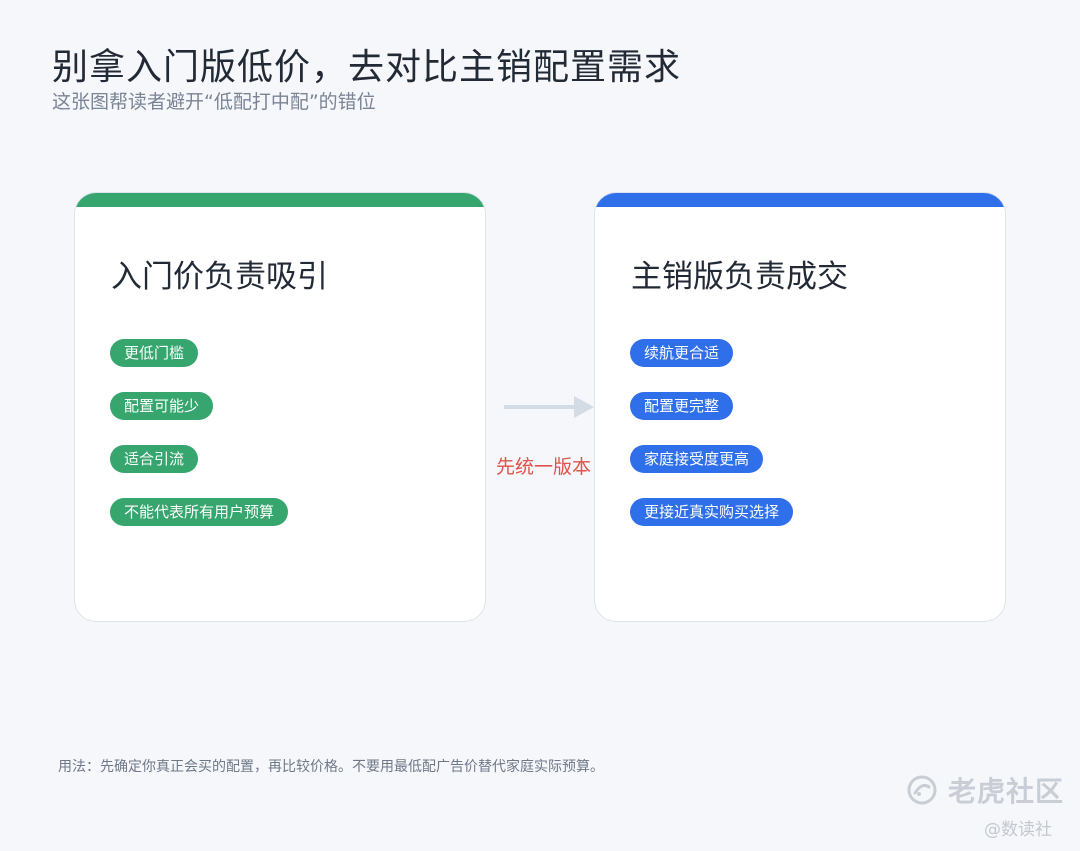  Describe the element at coordinates (549, 407) in the screenshot. I see `right-arrow-icon` at that location.